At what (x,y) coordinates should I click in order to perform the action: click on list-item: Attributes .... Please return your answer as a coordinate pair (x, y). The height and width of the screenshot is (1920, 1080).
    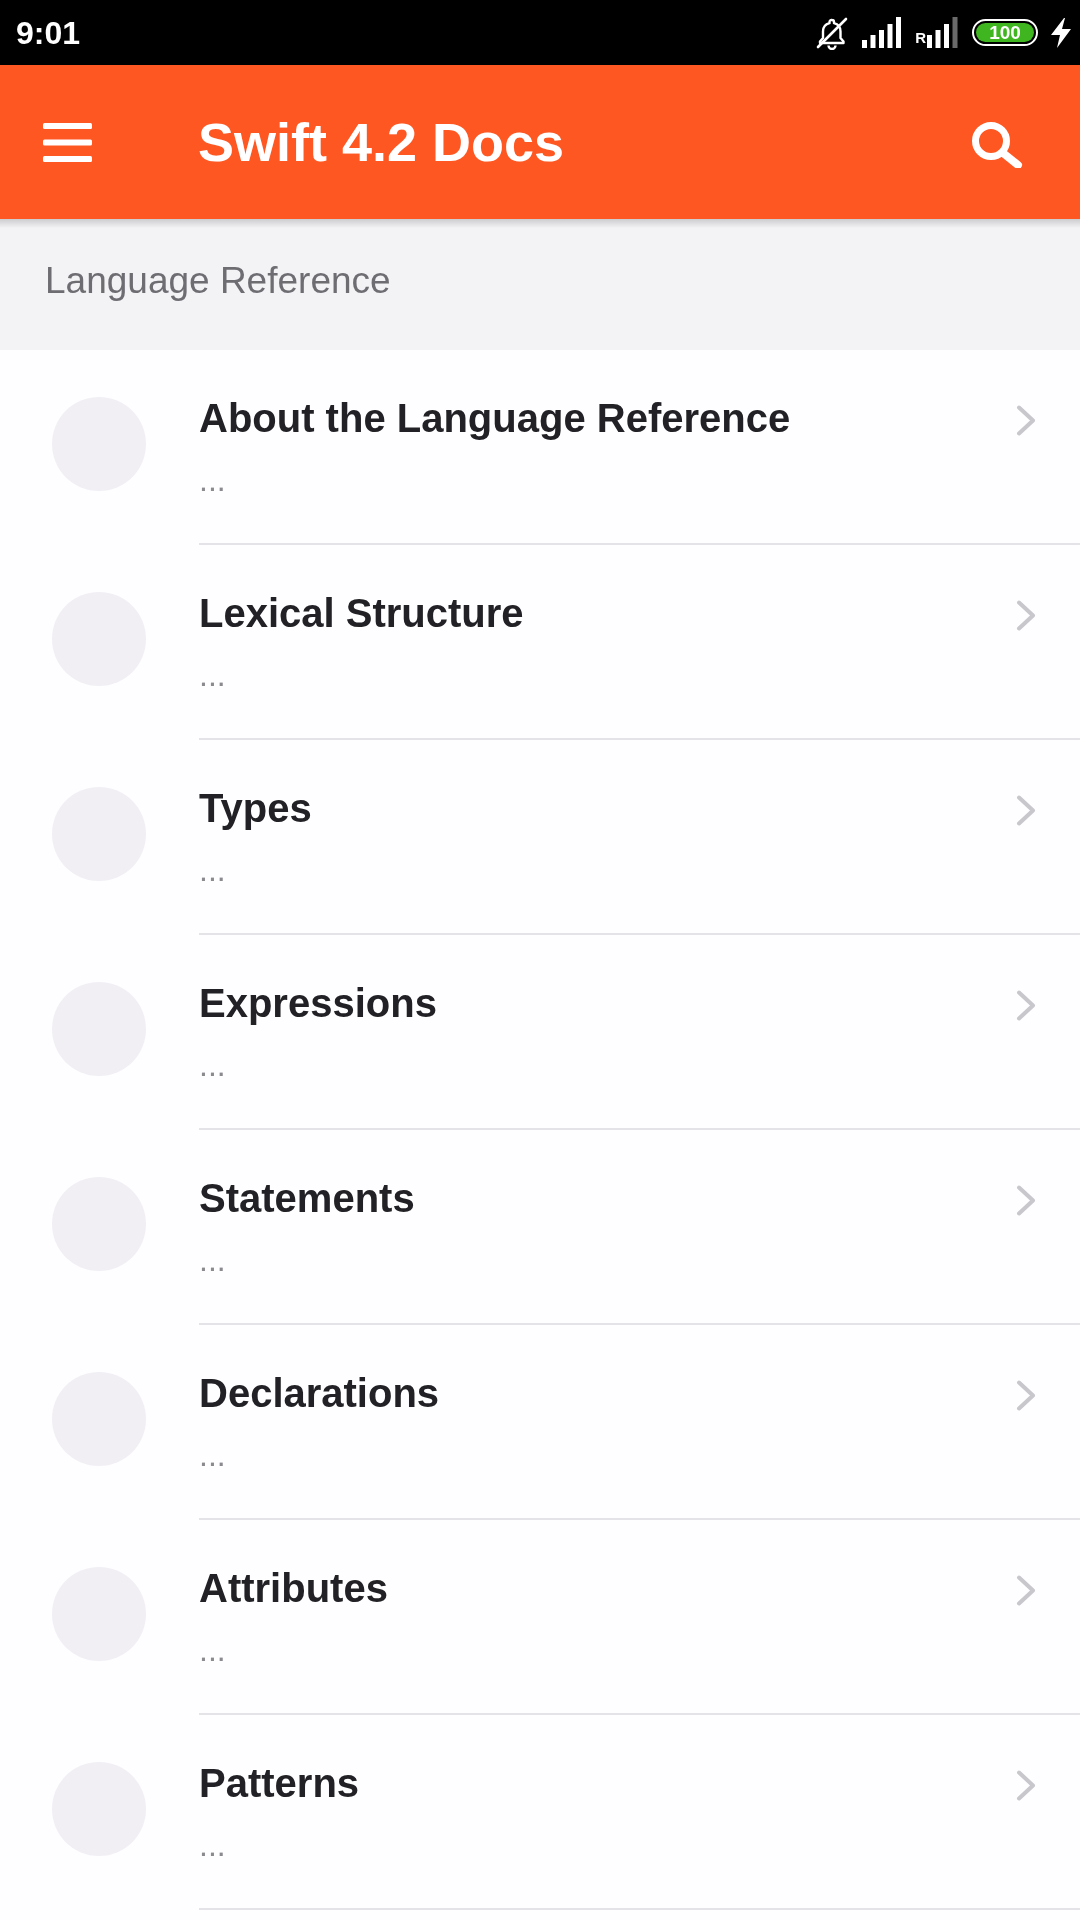
    Looking at the image, I should click on (540, 1617).